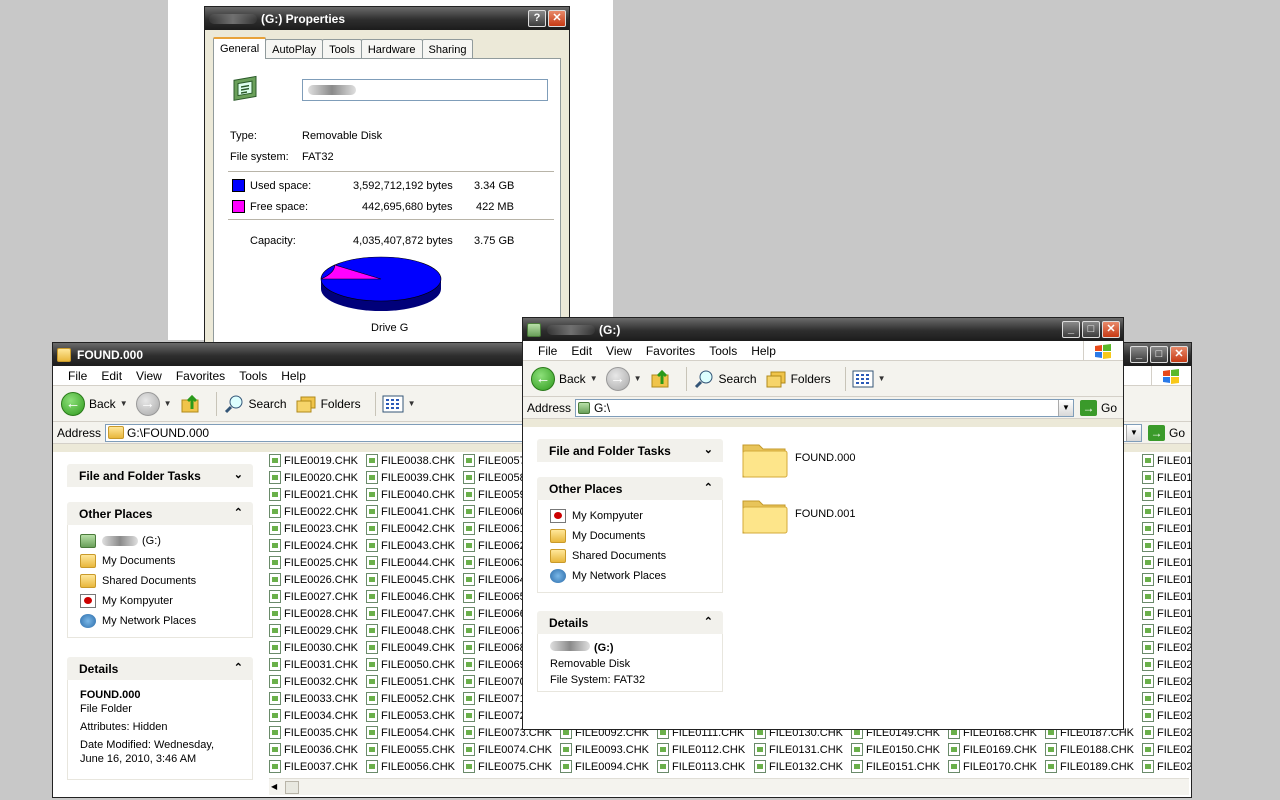  What do you see at coordinates (410, 732) in the screenshot?
I see `file-item: FILE0054.CHK` at bounding box center [410, 732].